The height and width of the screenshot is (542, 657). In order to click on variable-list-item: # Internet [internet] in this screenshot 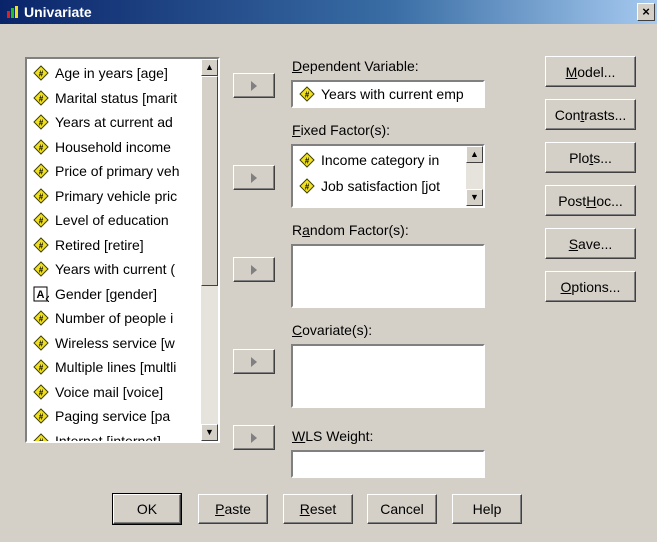, I will do `click(114, 436)`.